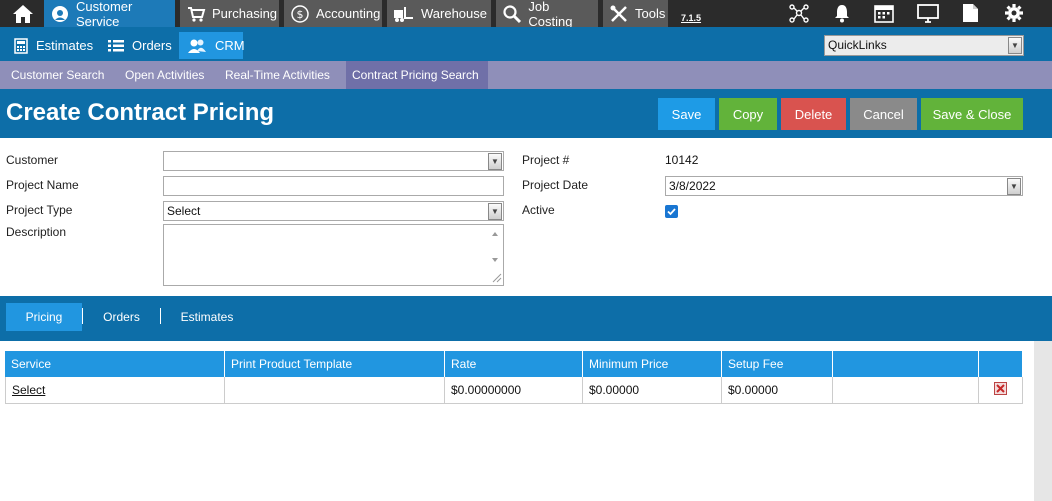 This screenshot has width=1052, height=501. I want to click on tab-pricing: Pricing, so click(44, 317).